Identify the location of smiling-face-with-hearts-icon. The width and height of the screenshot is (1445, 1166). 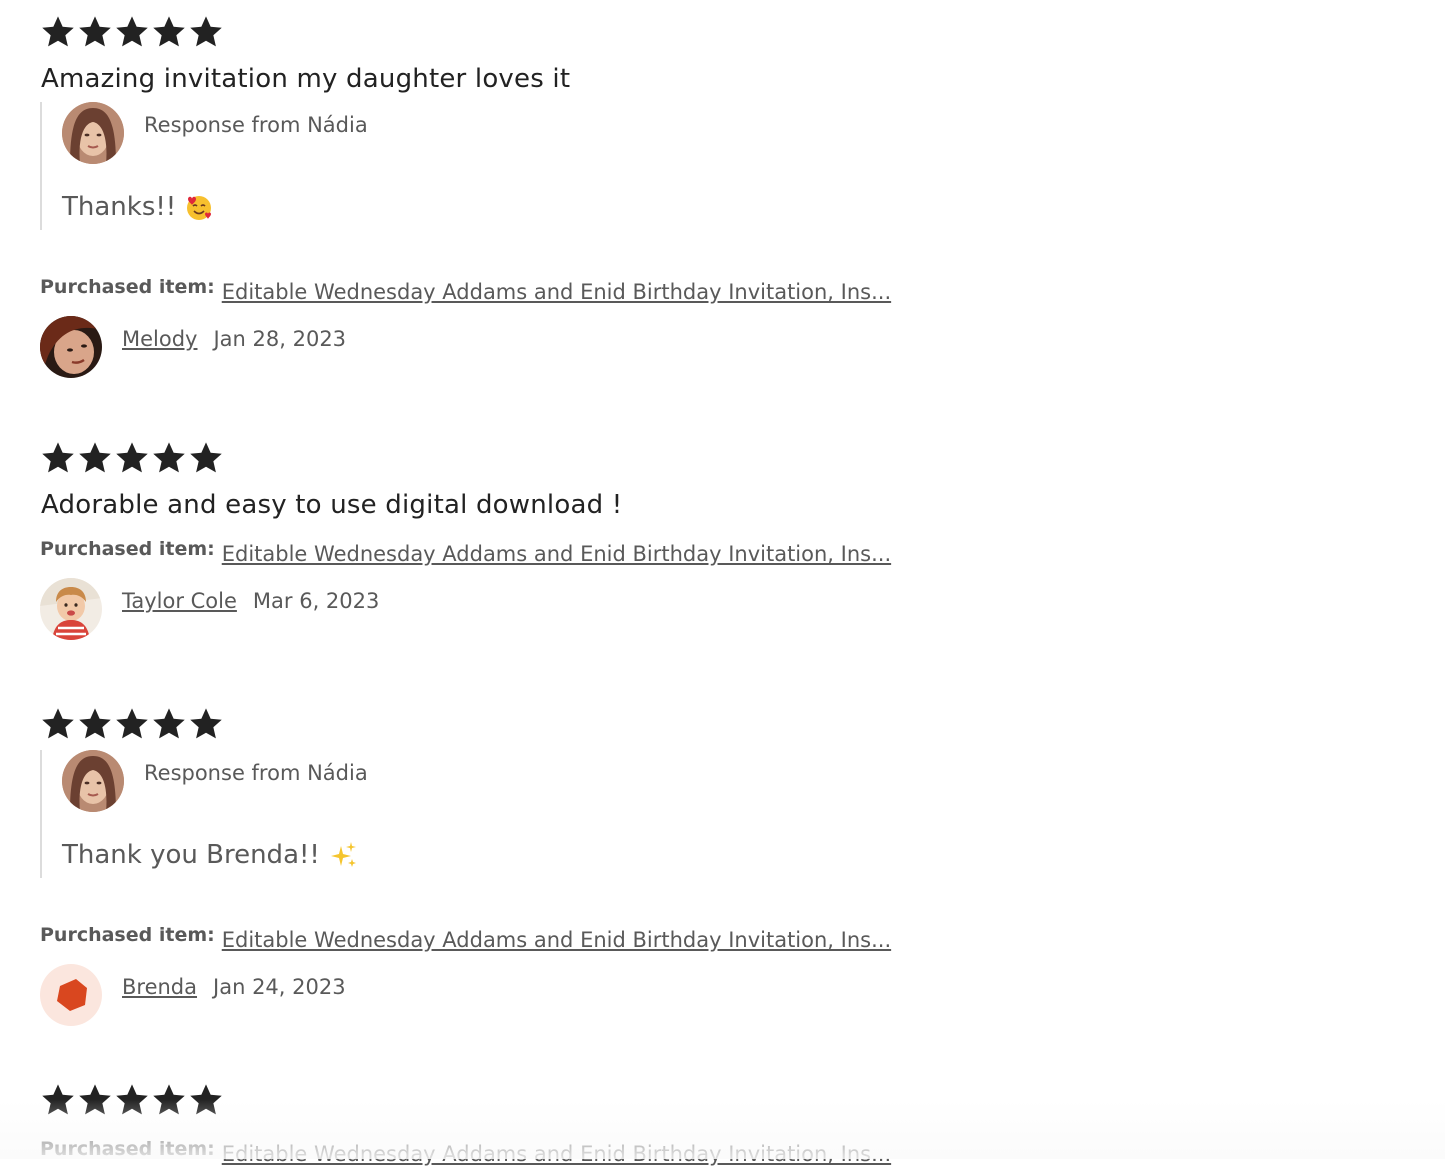
(199, 208).